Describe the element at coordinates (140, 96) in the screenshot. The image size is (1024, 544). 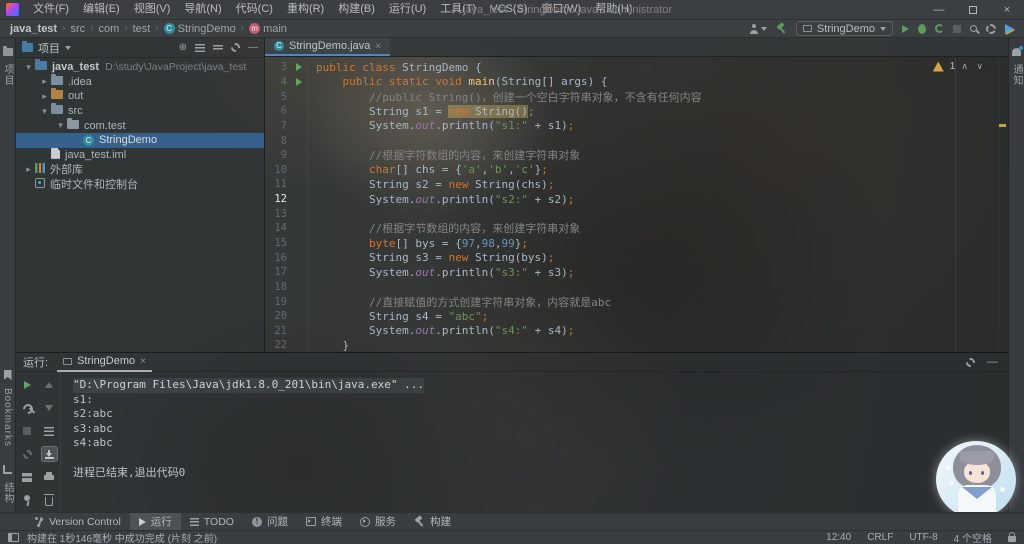
I see `tree-item-out: ▸ out` at that location.